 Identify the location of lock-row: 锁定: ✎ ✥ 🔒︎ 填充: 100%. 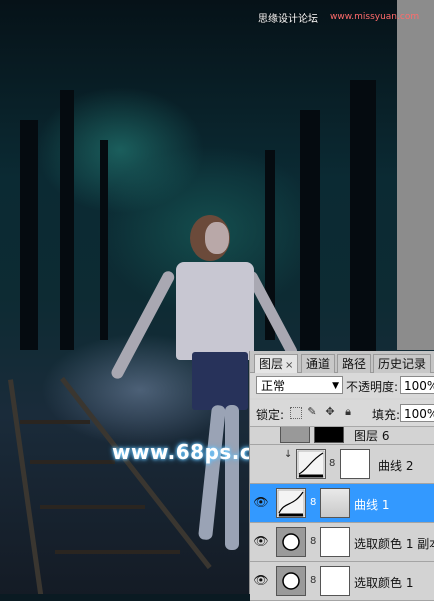
(342, 413).